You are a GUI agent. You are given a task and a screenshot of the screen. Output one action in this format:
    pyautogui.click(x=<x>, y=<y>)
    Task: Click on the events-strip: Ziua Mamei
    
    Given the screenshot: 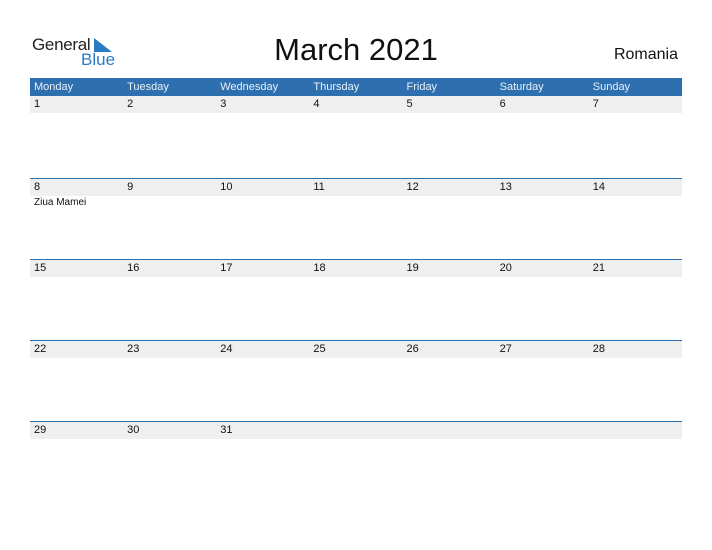 What is the action you would take?
    pyautogui.click(x=356, y=202)
    